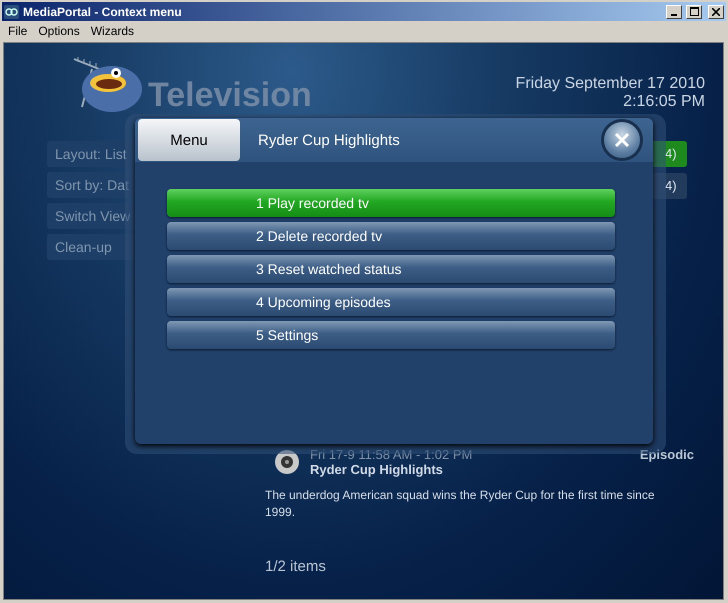 The width and height of the screenshot is (728, 603). What do you see at coordinates (391, 454) in the screenshot?
I see `recording-time: Fri 17-9 11:58 AM - 1:02 PM` at bounding box center [391, 454].